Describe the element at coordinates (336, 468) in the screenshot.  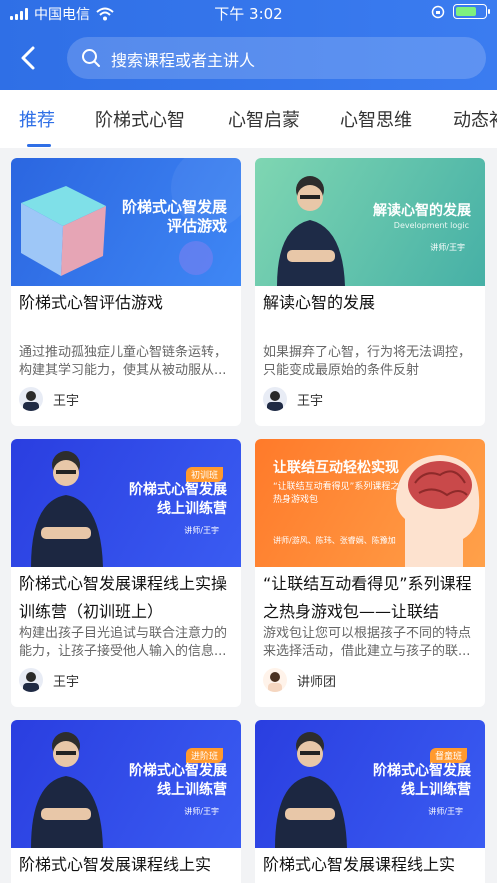
I see `cover-title: 让联结互动轻松实现` at that location.